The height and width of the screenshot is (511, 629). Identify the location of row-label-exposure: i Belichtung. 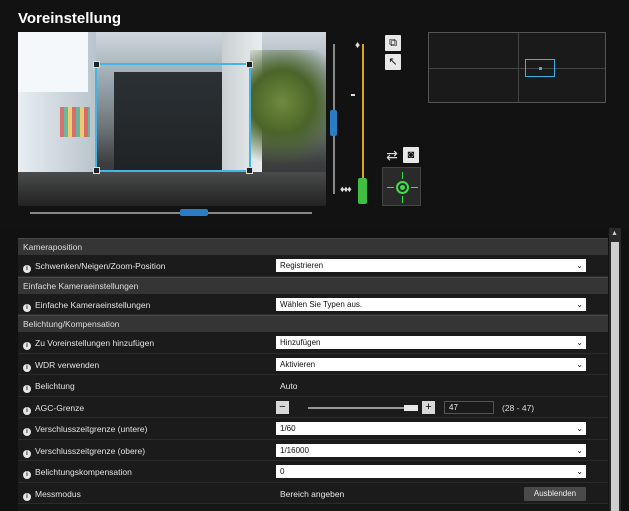
(49, 387).